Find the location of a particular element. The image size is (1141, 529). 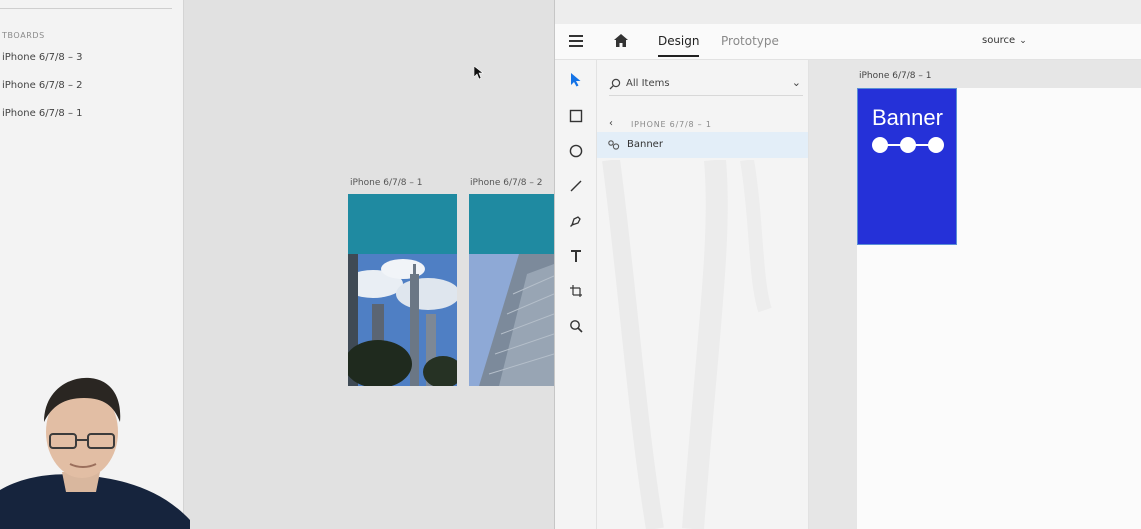

artboard-list-item: iPhone 6/7/8 – 2 is located at coordinates (42, 85).